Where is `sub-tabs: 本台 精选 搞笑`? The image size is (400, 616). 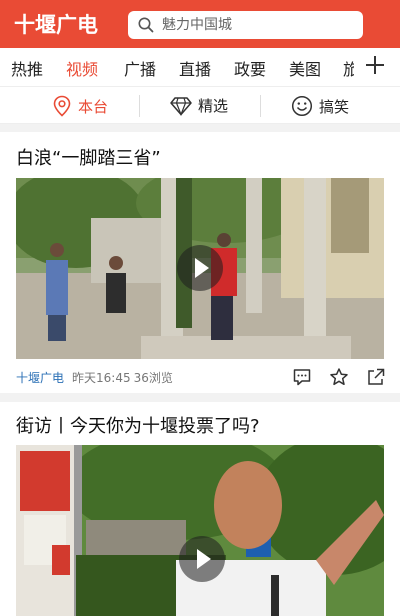
sub-tabs: 本台 精选 搞笑 is located at coordinates (200, 105).